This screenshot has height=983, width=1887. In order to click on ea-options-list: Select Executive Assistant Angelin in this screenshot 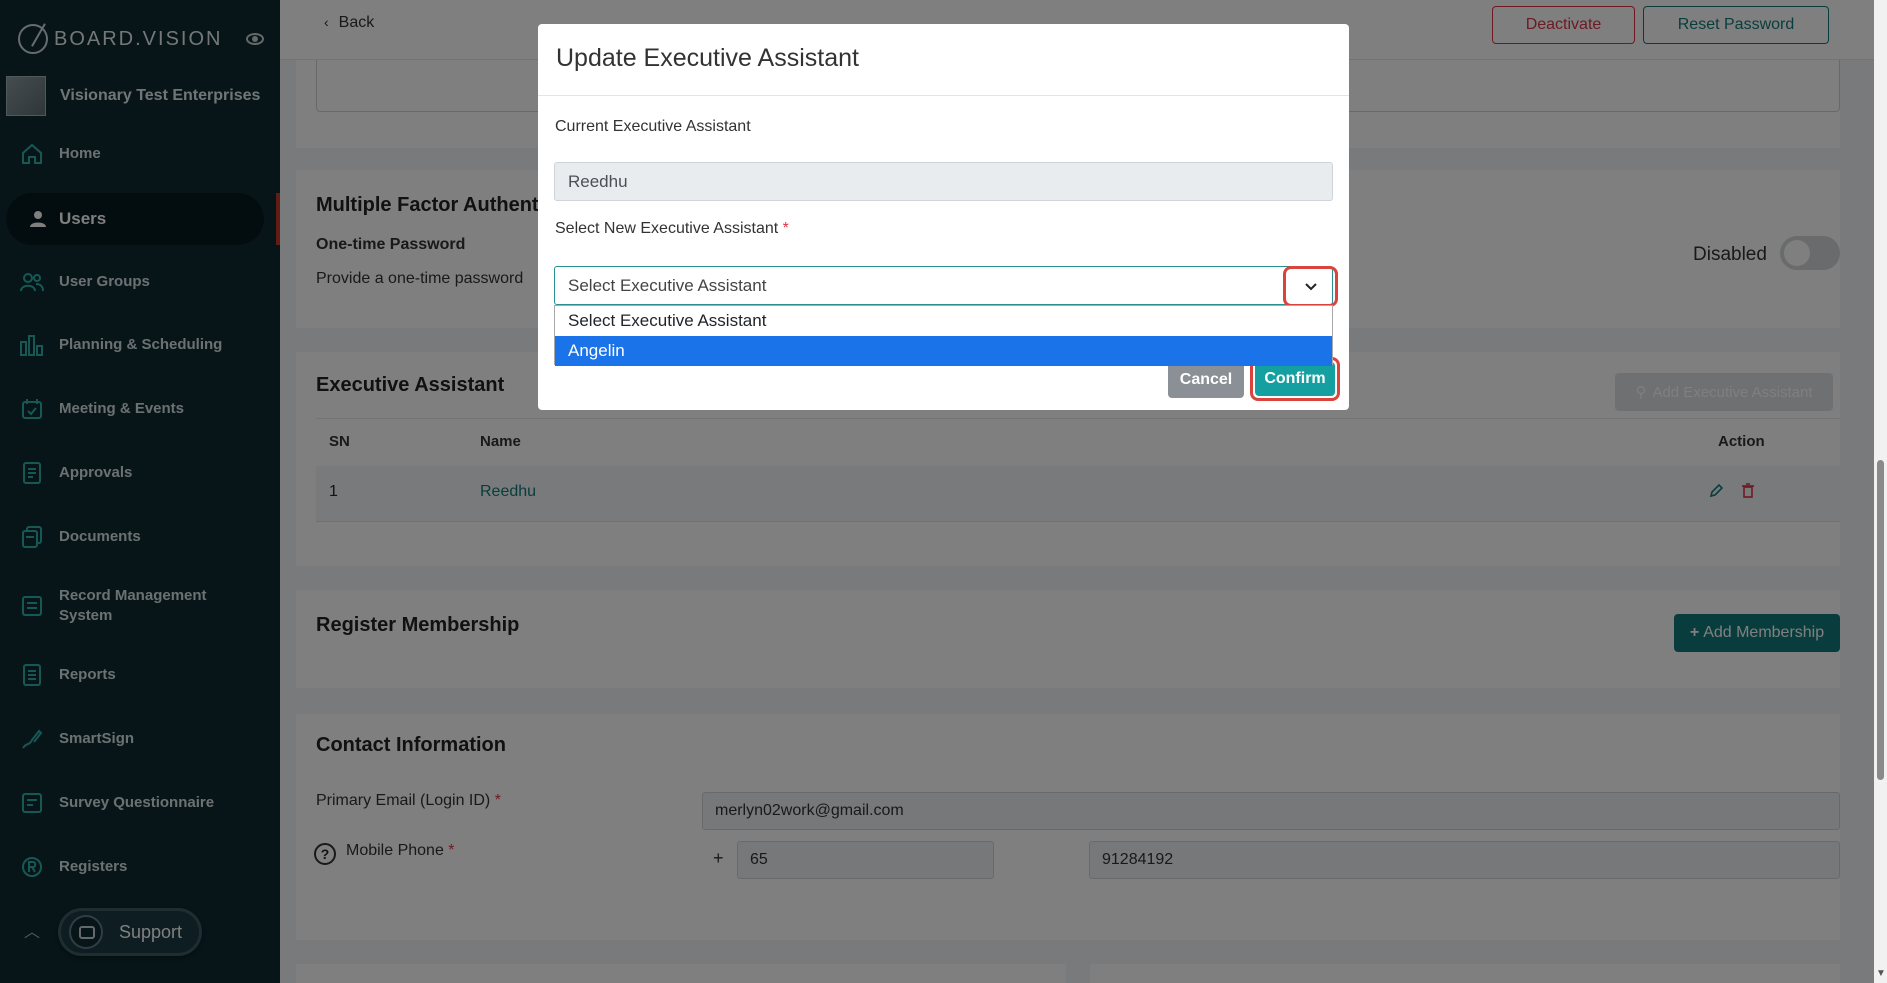, I will do `click(943, 335)`.